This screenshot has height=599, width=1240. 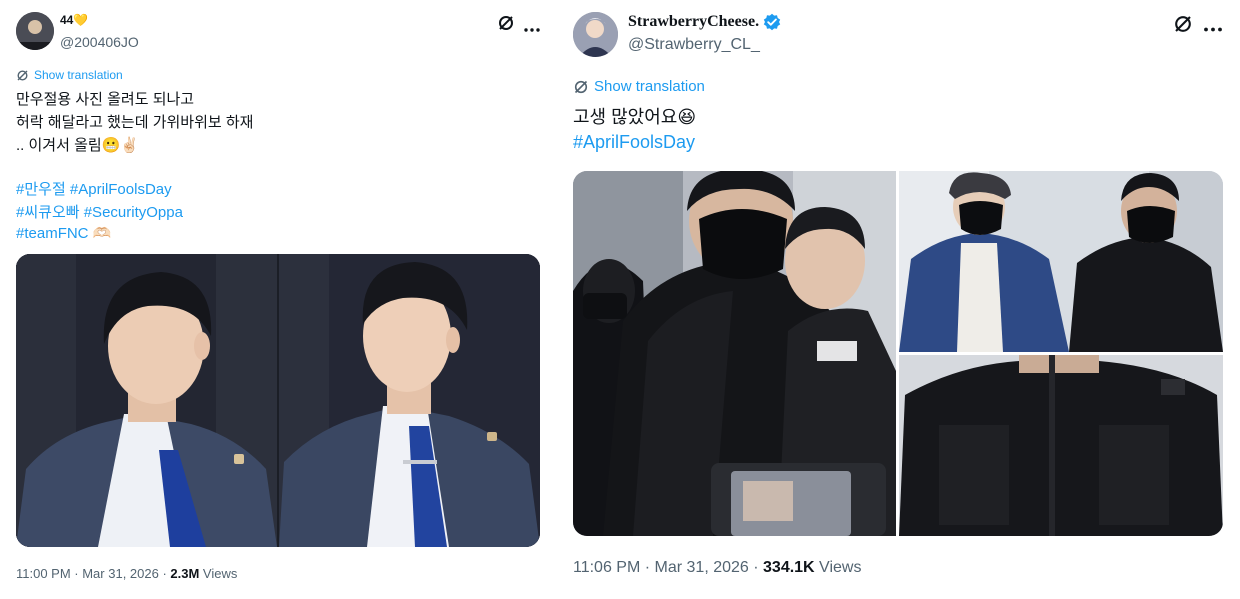 I want to click on tweet-text-line-2: 허락 해달라고 했는데 가위바위보 하재, so click(x=135, y=122).